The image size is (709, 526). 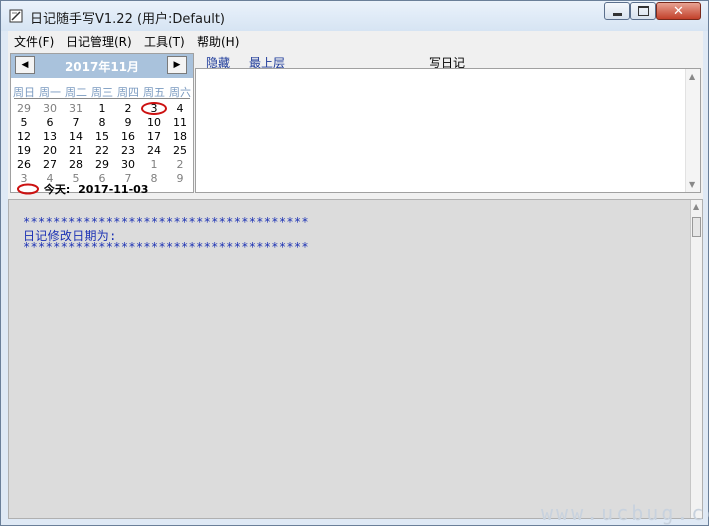 What do you see at coordinates (24, 150) in the screenshot?
I see `calendar-day: 19` at bounding box center [24, 150].